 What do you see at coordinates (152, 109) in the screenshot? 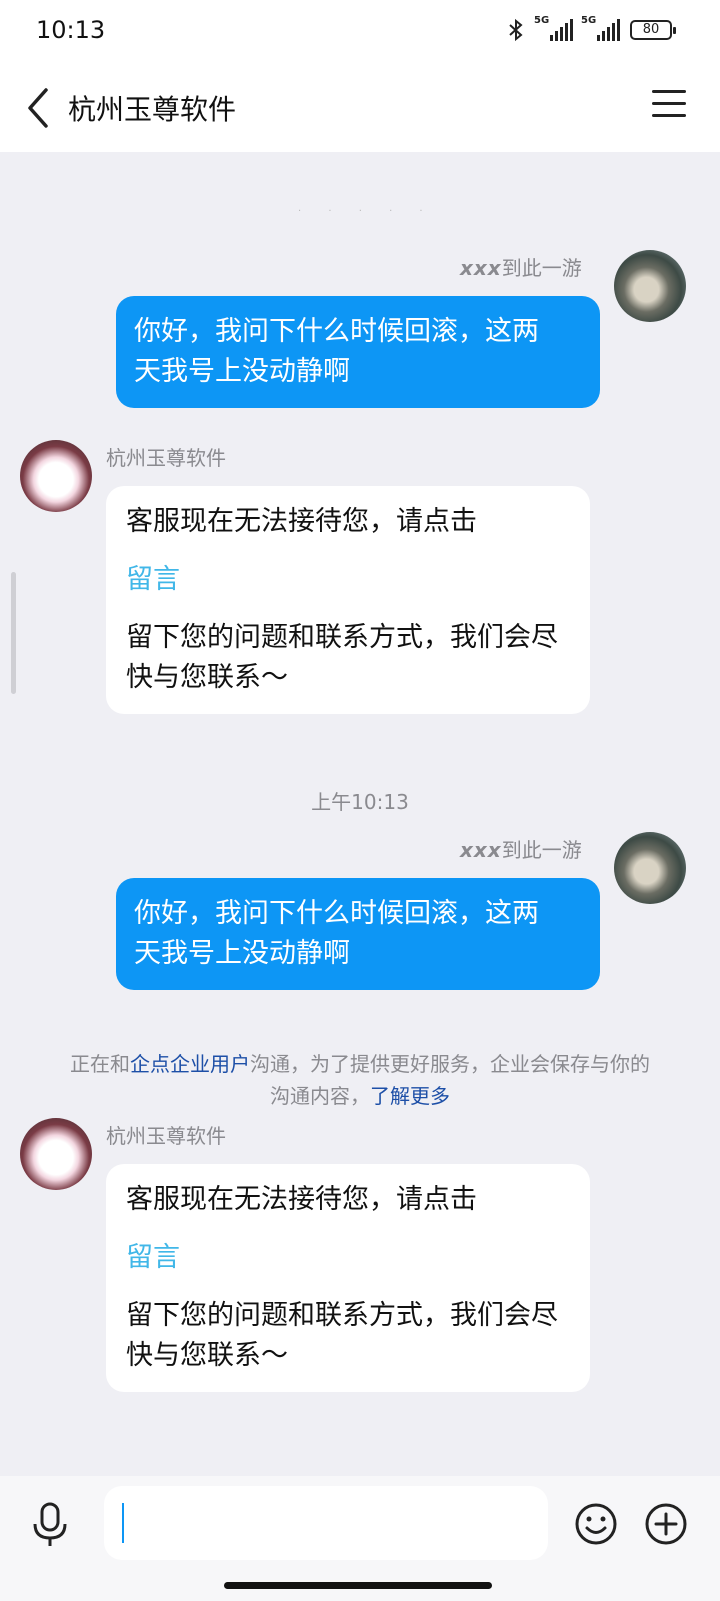
I see `chat-title: 杭州玉尊软件` at bounding box center [152, 109].